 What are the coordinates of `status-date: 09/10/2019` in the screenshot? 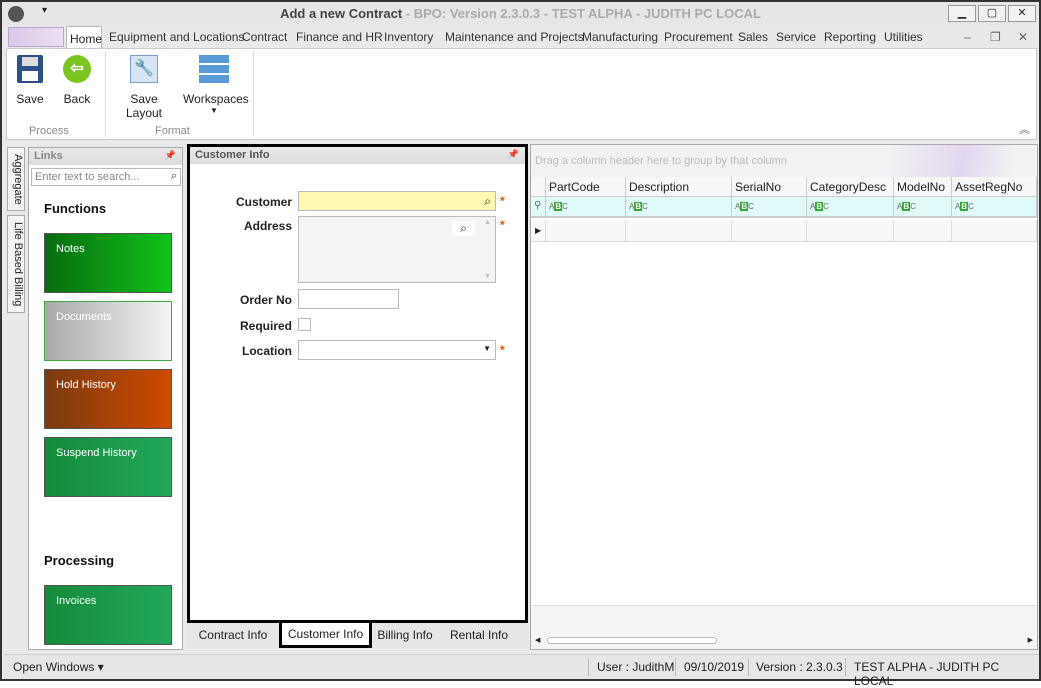 It's located at (714, 667).